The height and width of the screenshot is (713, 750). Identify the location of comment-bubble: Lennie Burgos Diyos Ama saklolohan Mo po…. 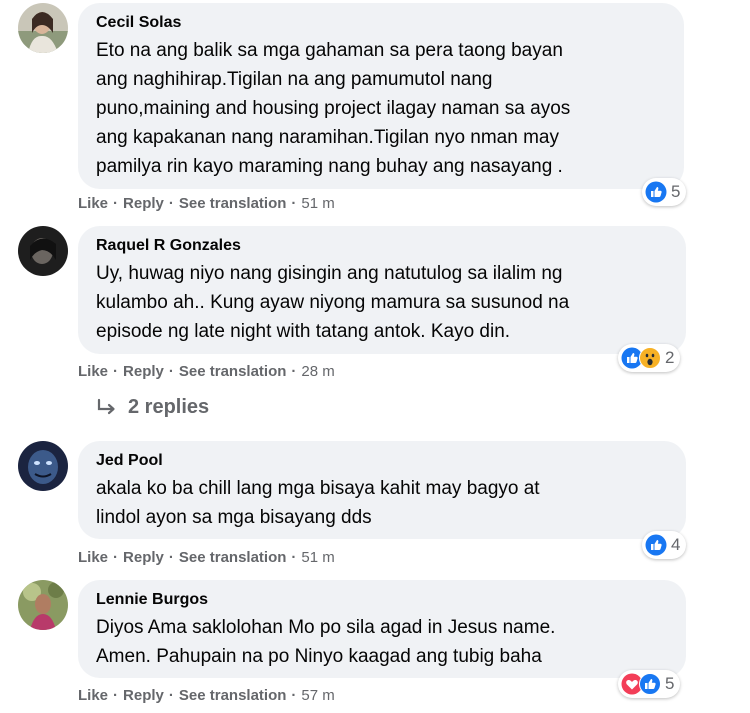
(382, 629).